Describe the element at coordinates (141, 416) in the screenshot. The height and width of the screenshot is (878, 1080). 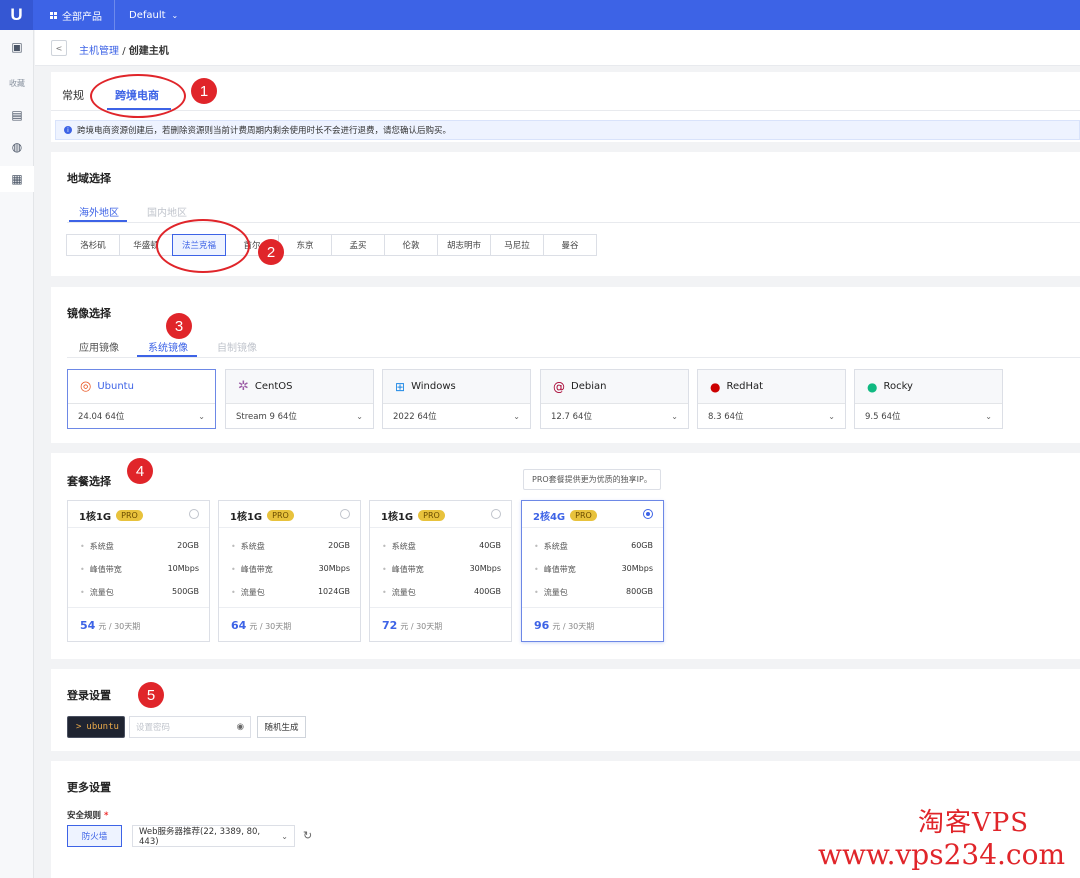
I see `os-version-select: 24.04 64位 ⌄` at that location.